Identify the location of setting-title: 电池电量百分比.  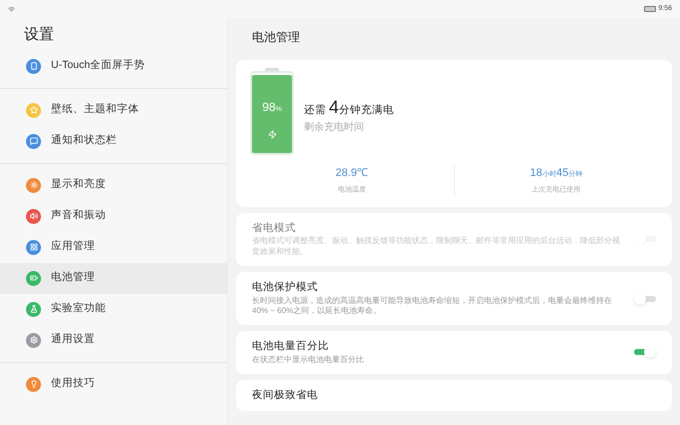
(291, 346).